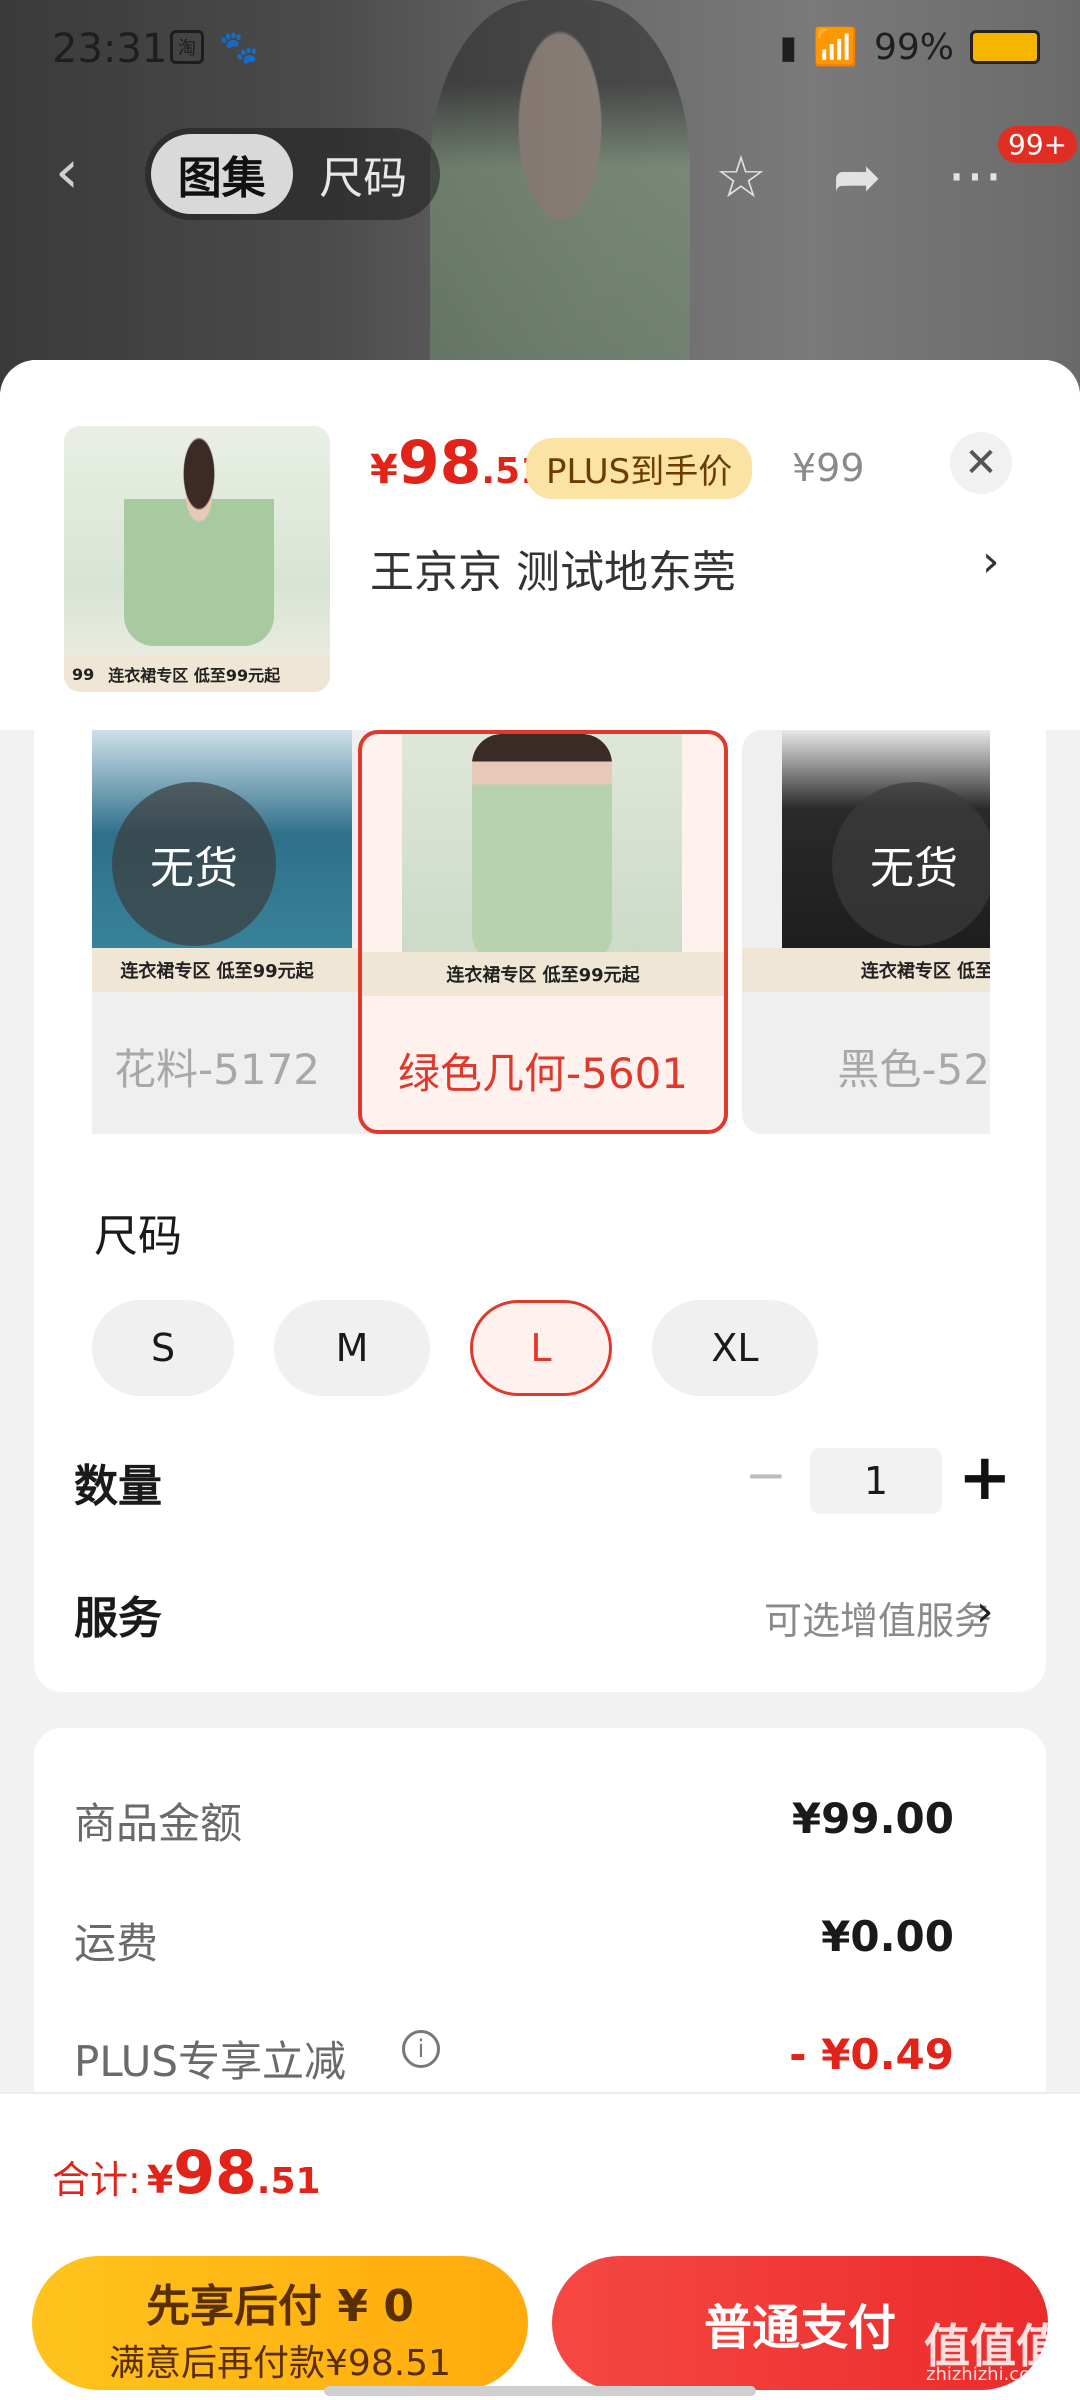 The image size is (1080, 2400). What do you see at coordinates (215, 2173) in the screenshot?
I see `total-integer: 98` at bounding box center [215, 2173].